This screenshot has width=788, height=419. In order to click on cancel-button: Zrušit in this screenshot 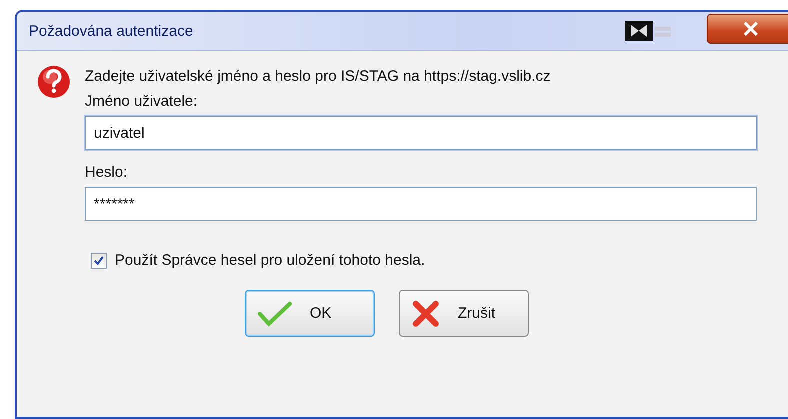, I will do `click(464, 313)`.